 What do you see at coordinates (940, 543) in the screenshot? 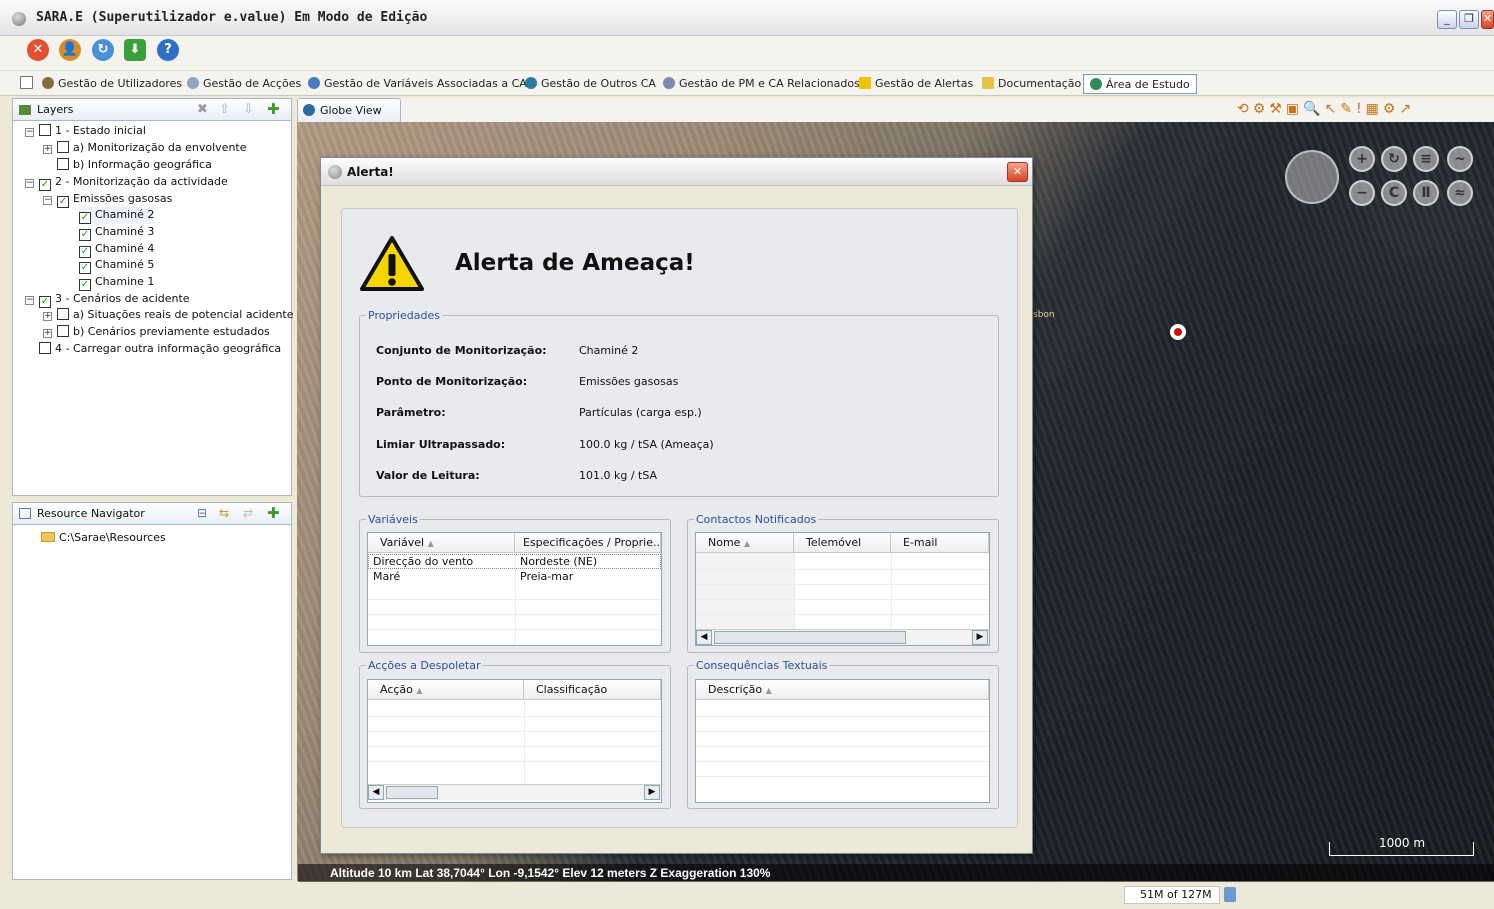
I see `column-header: E-mail` at bounding box center [940, 543].